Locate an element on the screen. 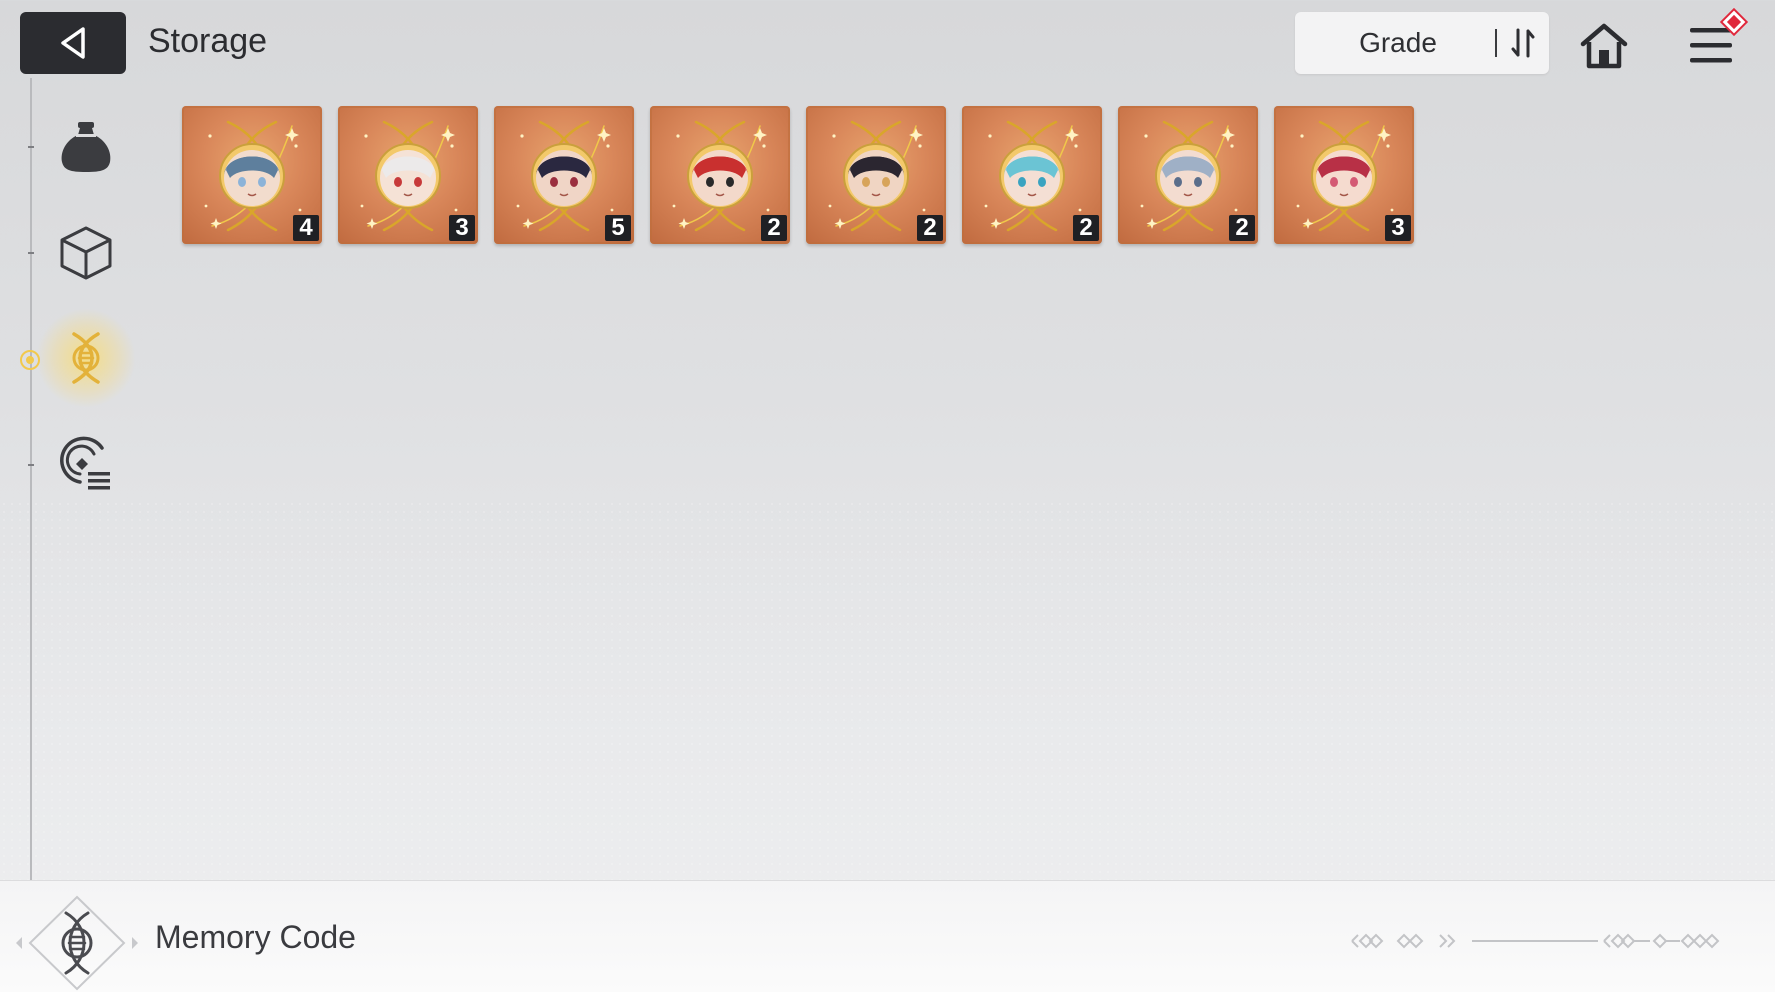 The image size is (1775, 992). disc-list-icon is located at coordinates (85, 463).